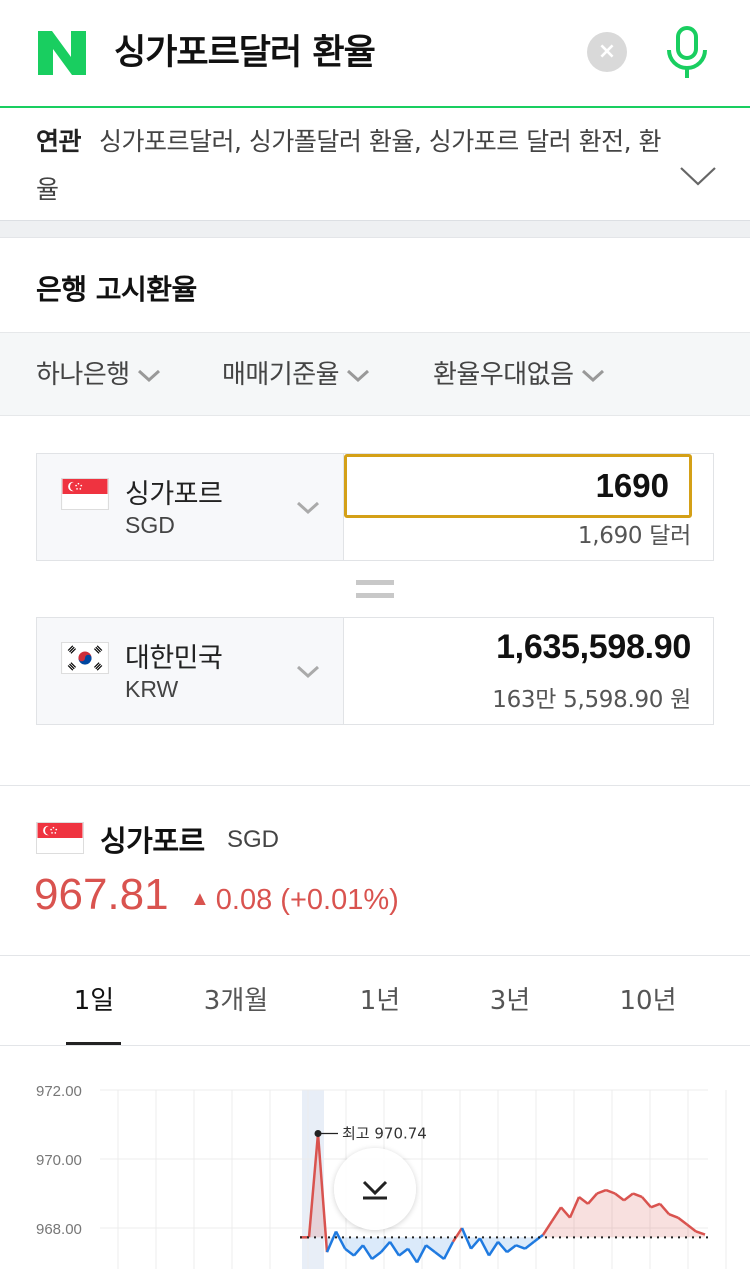 The width and height of the screenshot is (750, 1269). I want to click on high-label: 최고 970.74, so click(384, 1133).